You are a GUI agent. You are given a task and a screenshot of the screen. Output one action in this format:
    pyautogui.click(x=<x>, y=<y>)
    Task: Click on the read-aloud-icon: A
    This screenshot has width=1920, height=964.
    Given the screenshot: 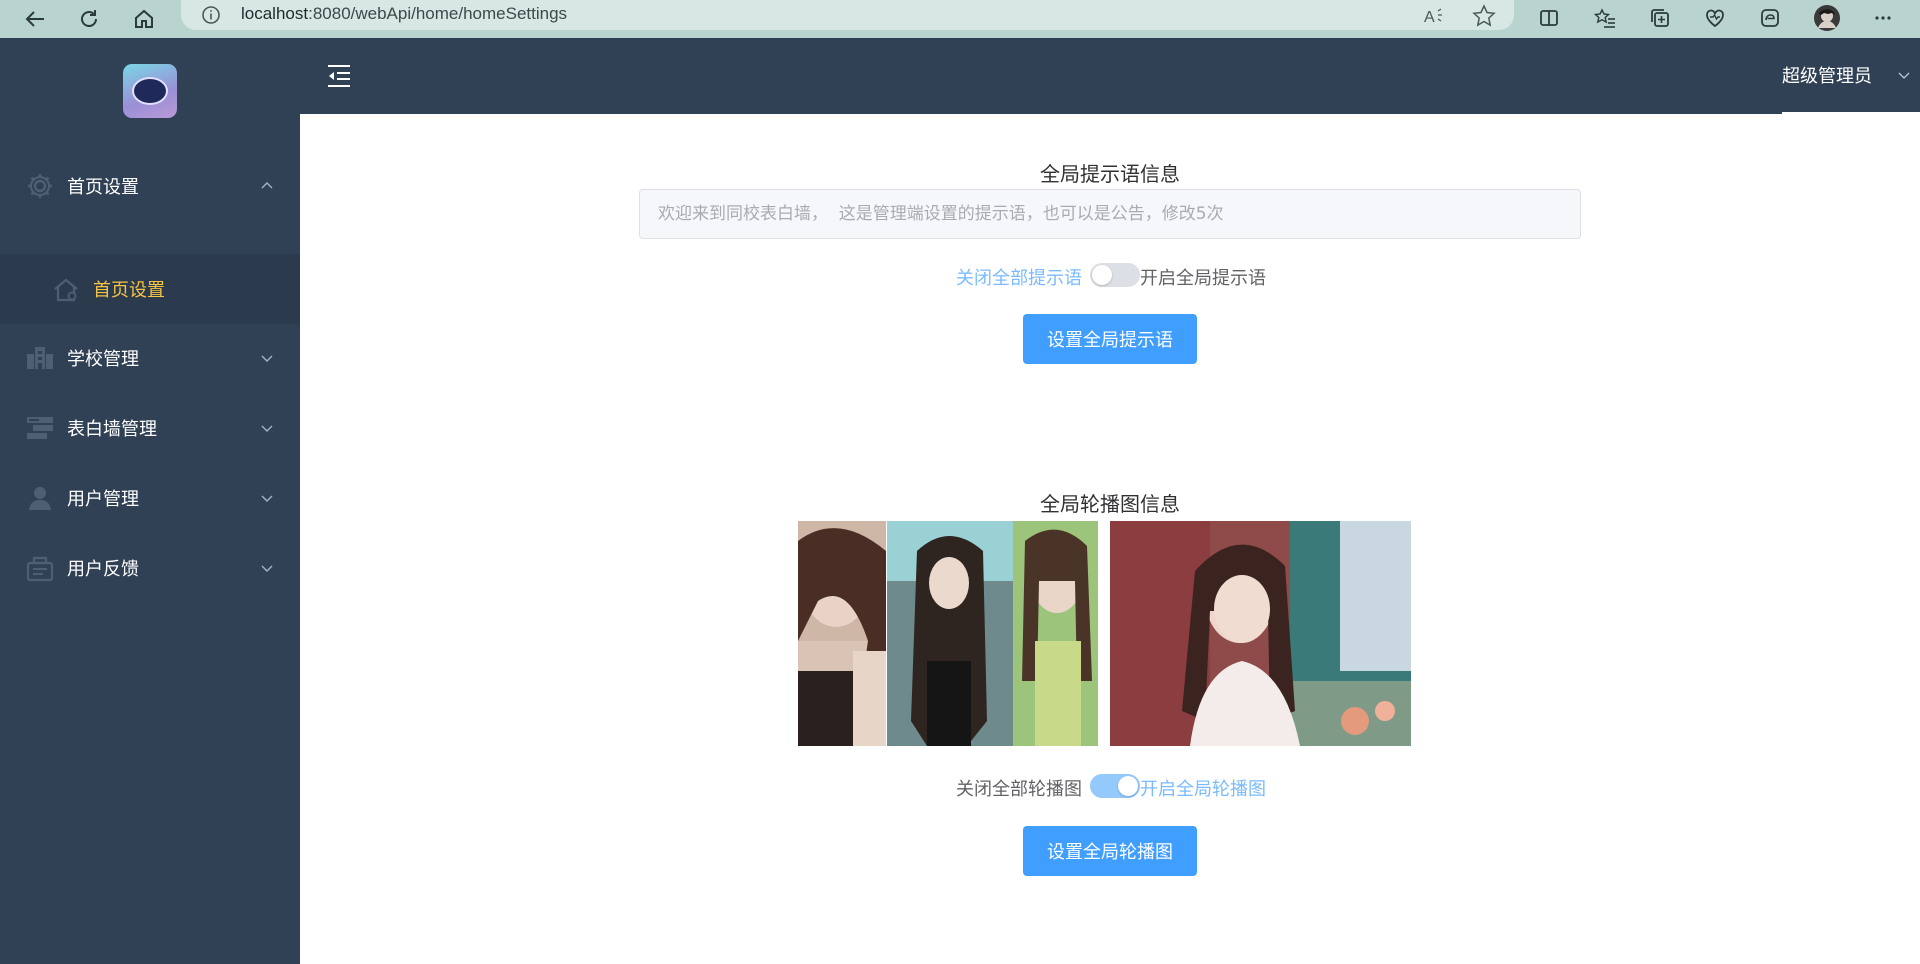 What is the action you would take?
    pyautogui.click(x=1434, y=16)
    